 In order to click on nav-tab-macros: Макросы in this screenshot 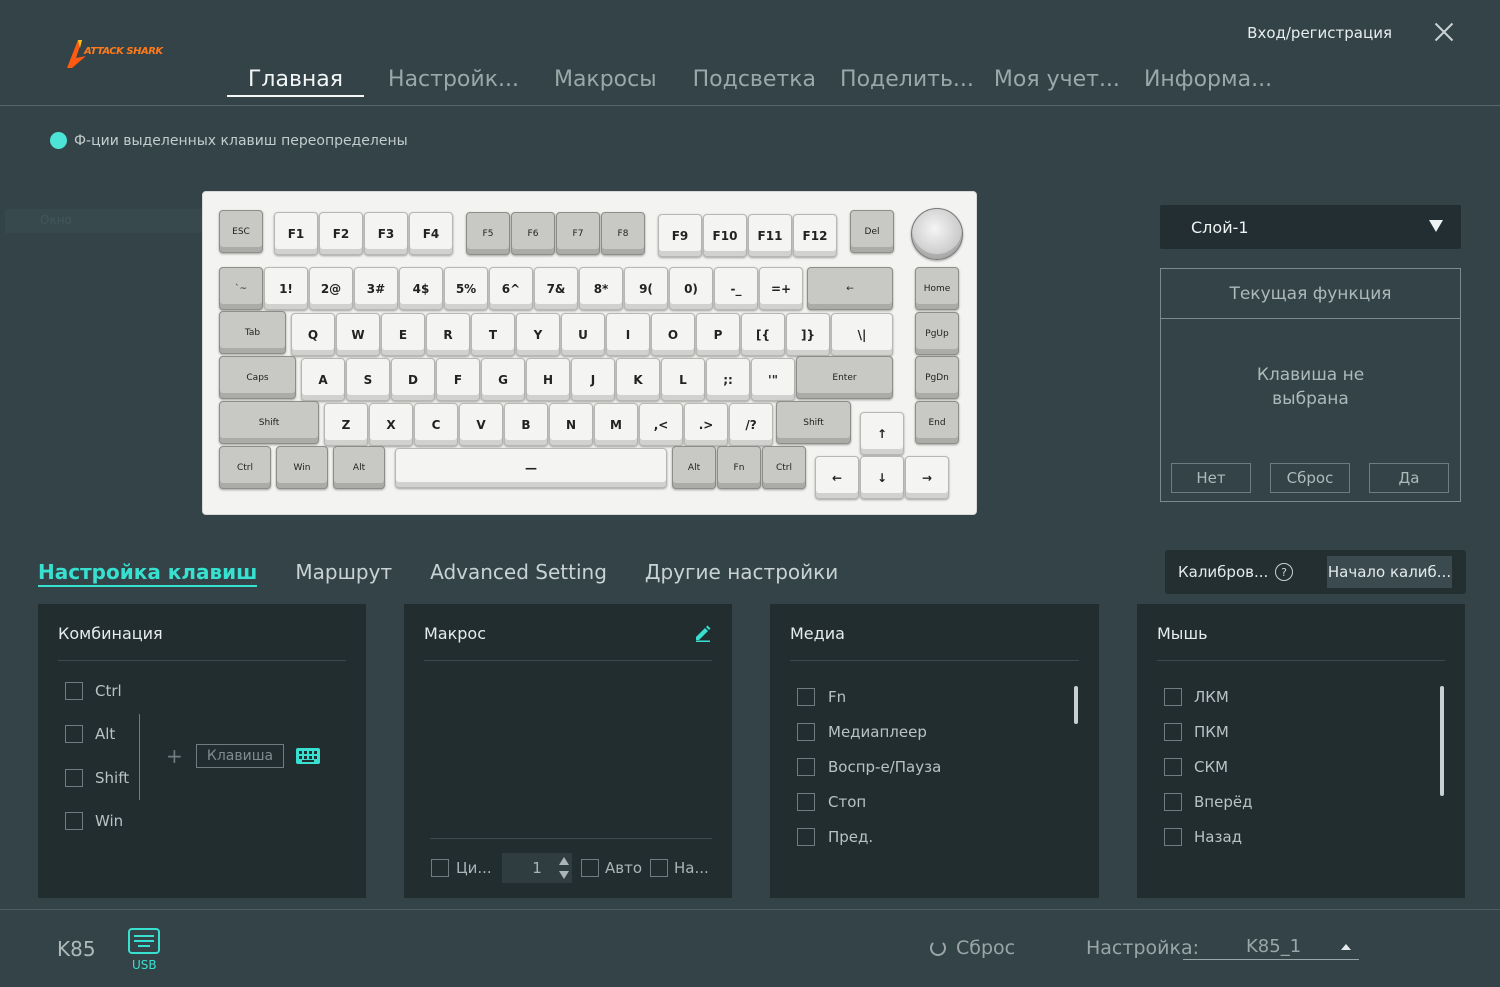, I will do `click(605, 79)`.